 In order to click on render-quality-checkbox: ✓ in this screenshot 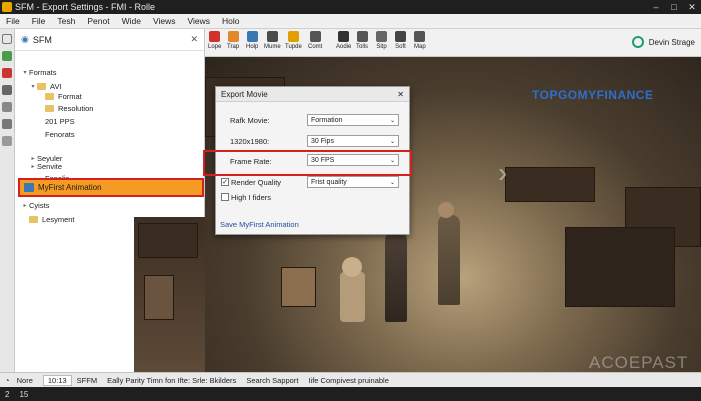, I will do `click(225, 182)`.